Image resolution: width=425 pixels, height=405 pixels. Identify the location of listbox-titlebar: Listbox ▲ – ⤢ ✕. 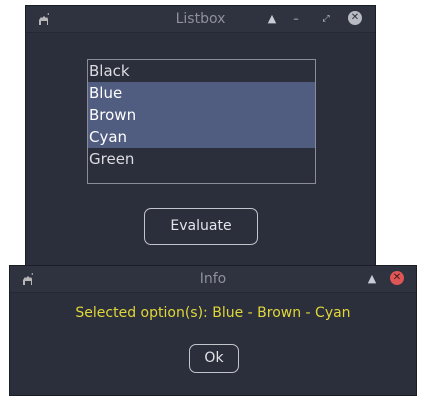
(200, 19).